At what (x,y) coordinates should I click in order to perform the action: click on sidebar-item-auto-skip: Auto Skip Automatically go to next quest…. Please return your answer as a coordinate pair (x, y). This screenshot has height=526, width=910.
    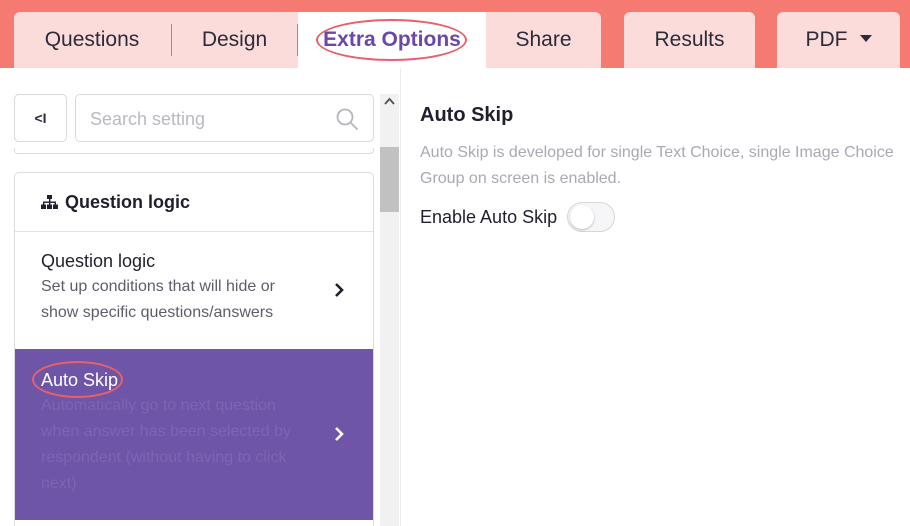
    Looking at the image, I should click on (194, 434).